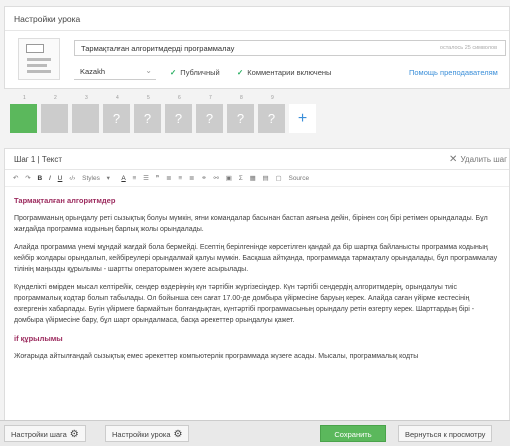  What do you see at coordinates (24, 98) in the screenshot?
I see `step-number: 1` at bounding box center [24, 98].